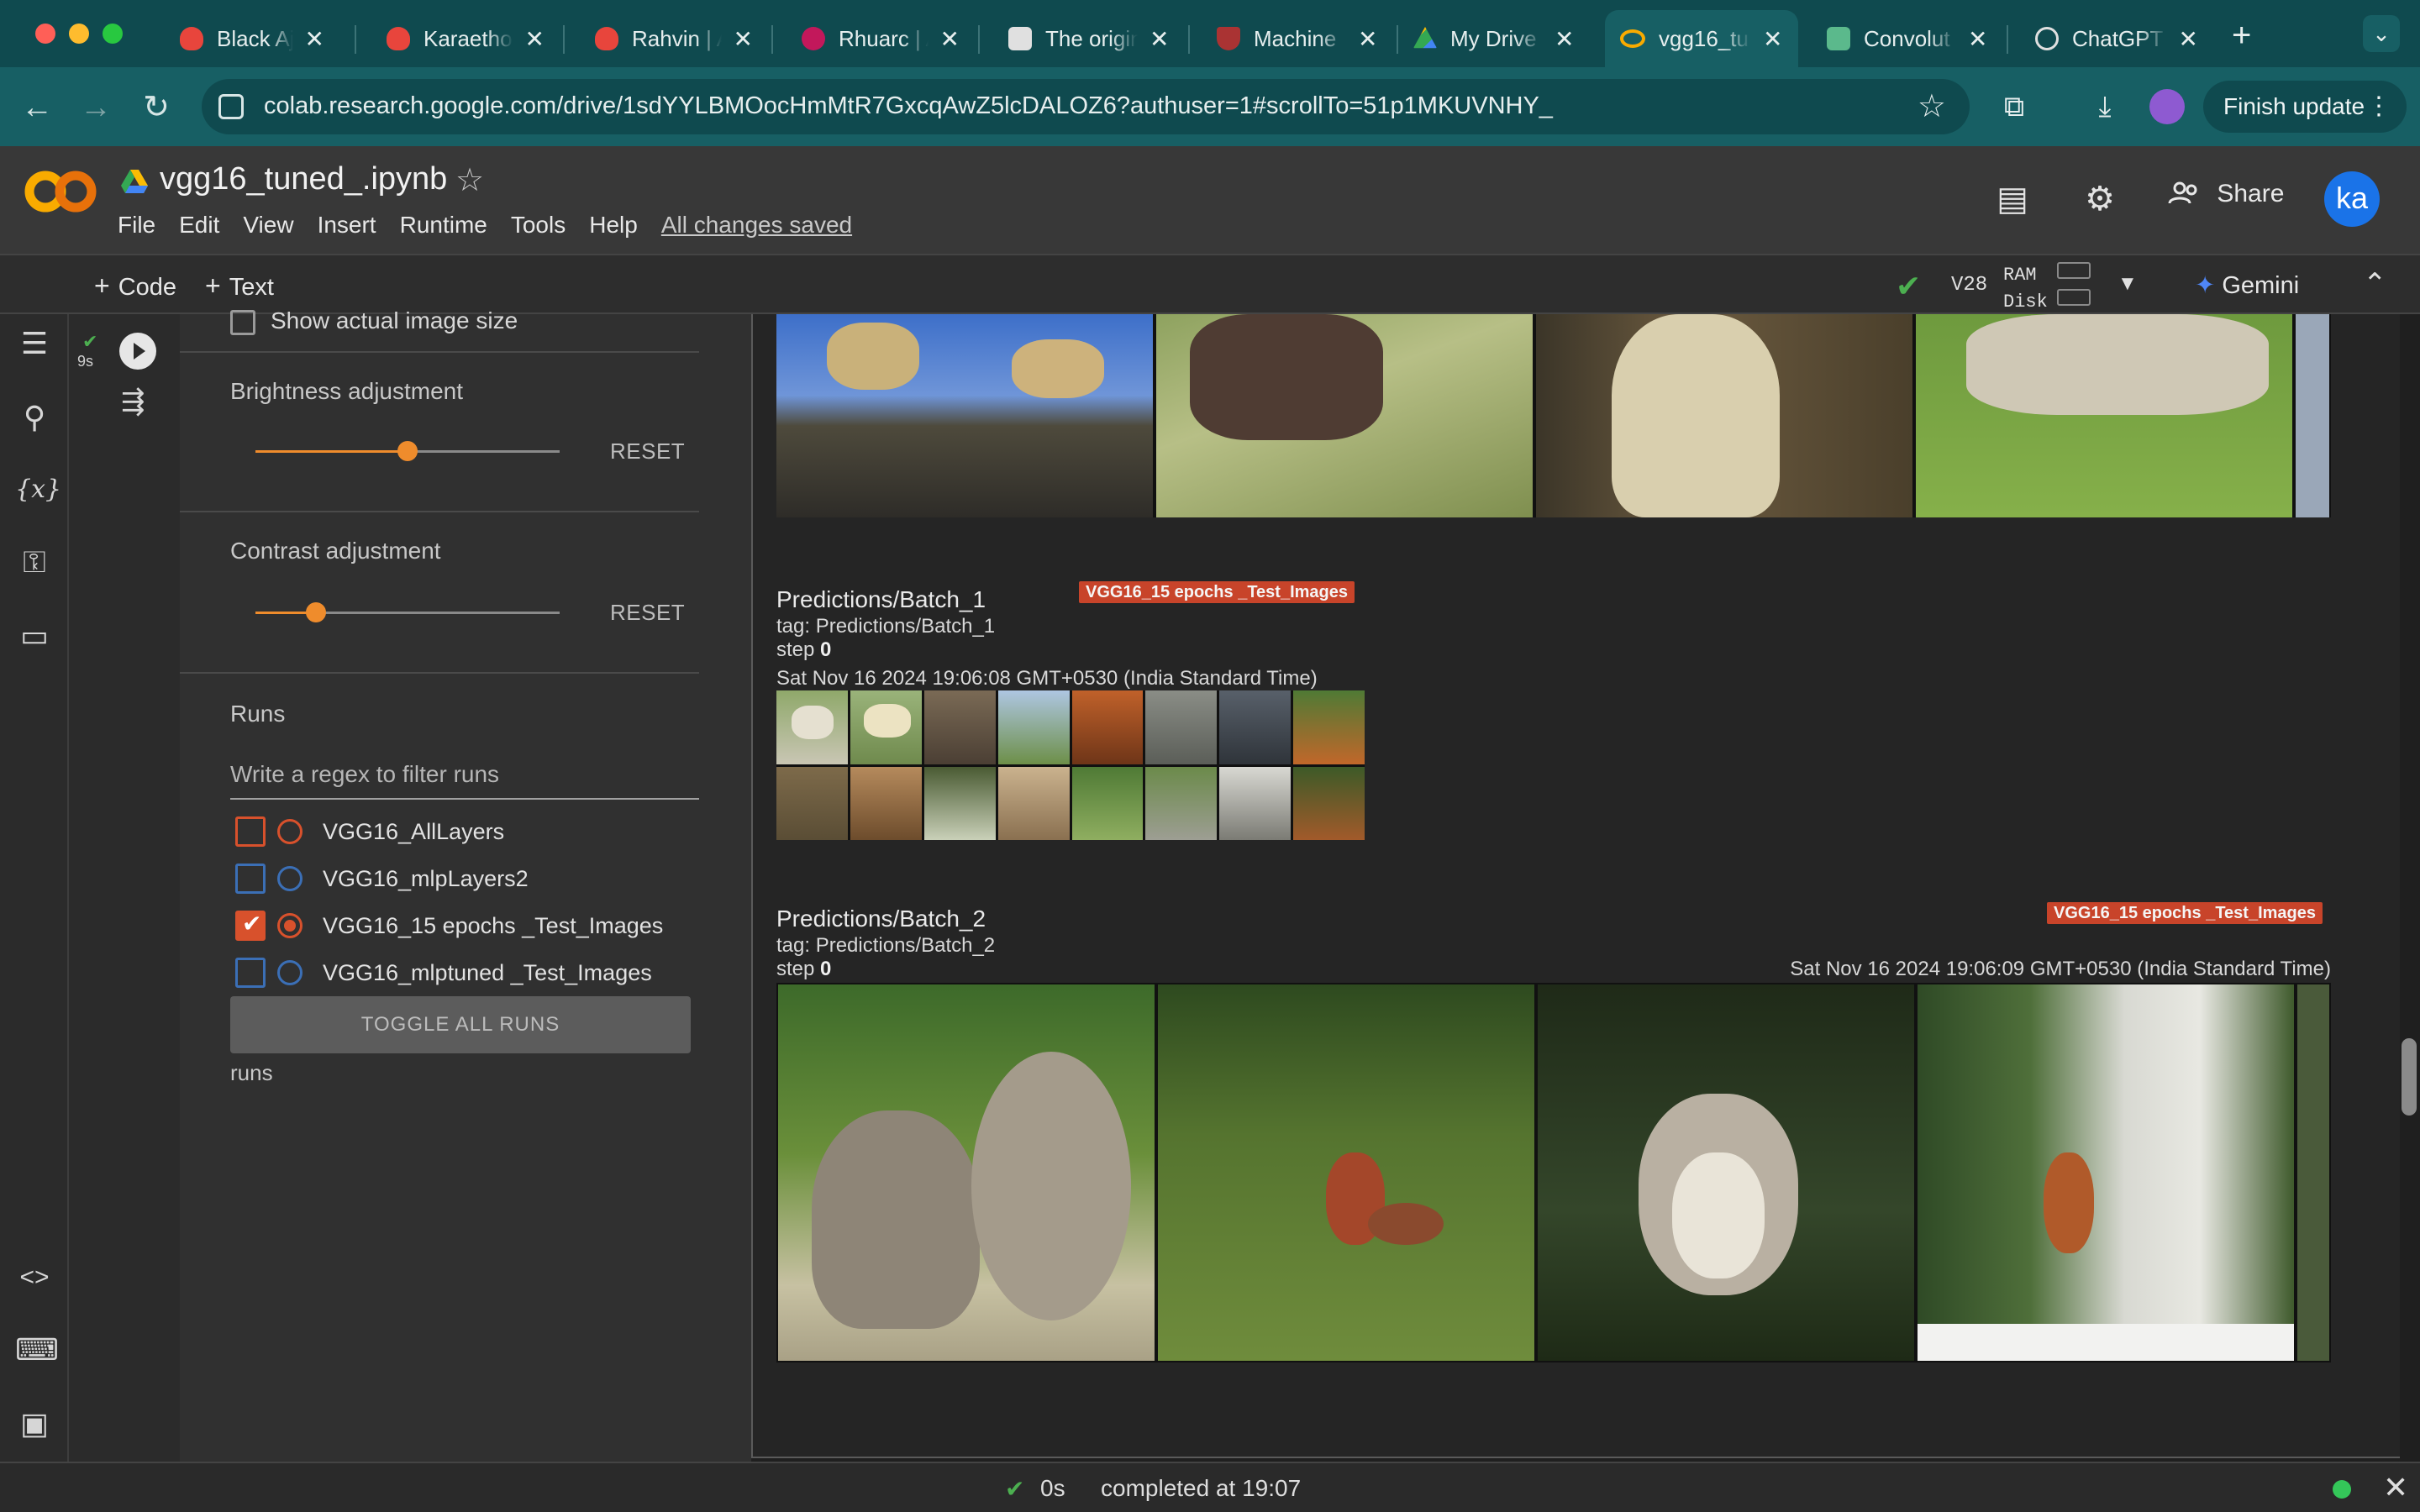  What do you see at coordinates (613, 225) in the screenshot?
I see `menu-help: Help` at bounding box center [613, 225].